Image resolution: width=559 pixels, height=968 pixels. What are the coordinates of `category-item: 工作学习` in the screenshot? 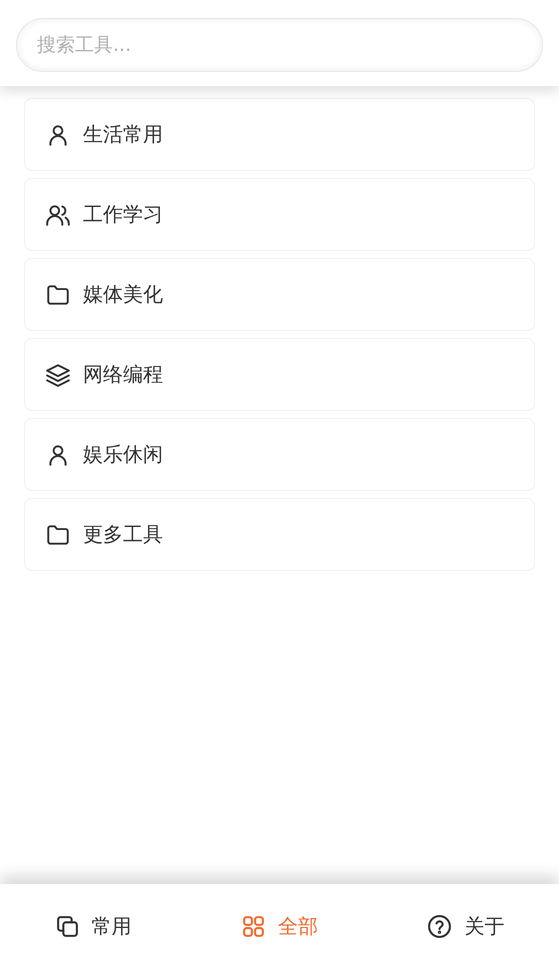 It's located at (279, 214).